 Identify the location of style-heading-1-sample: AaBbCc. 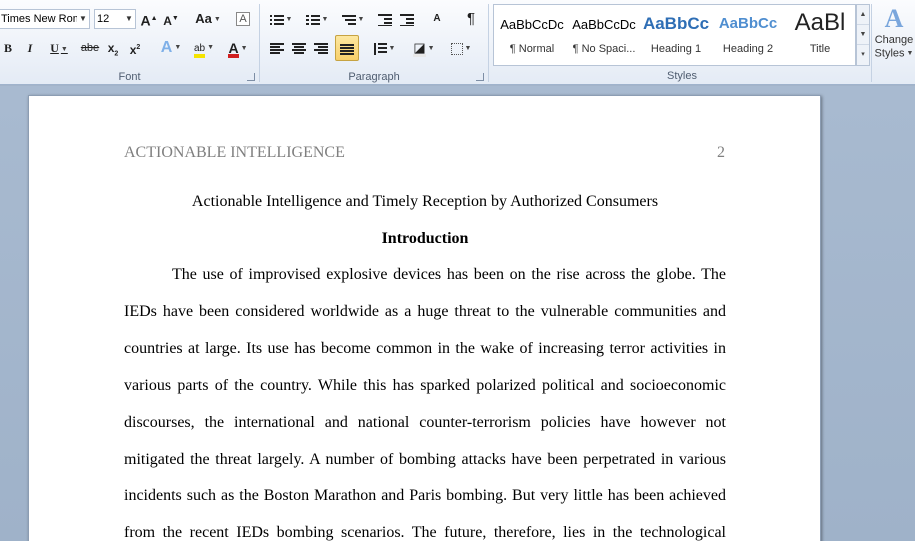
(676, 23).